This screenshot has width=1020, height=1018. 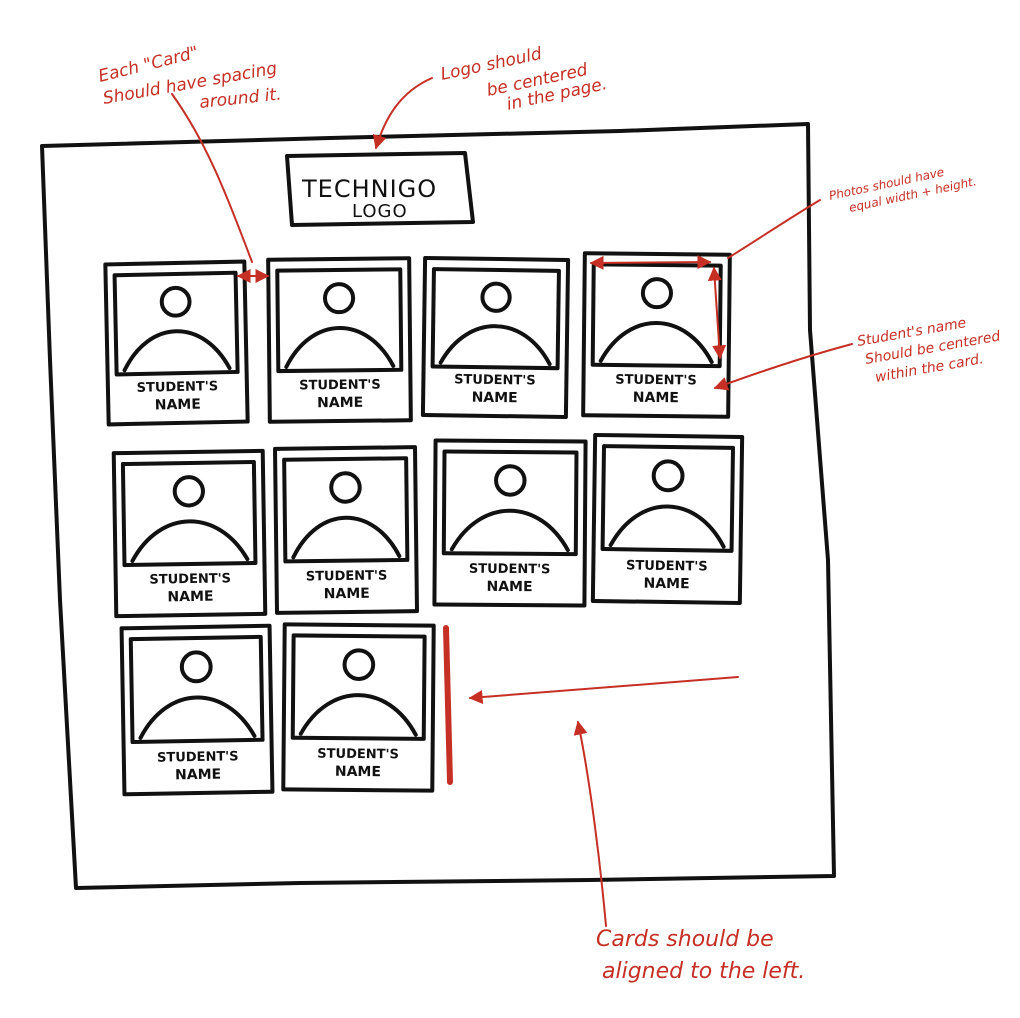 What do you see at coordinates (369, 189) in the screenshot?
I see `logo-text-line1: TECHNIGO` at bounding box center [369, 189].